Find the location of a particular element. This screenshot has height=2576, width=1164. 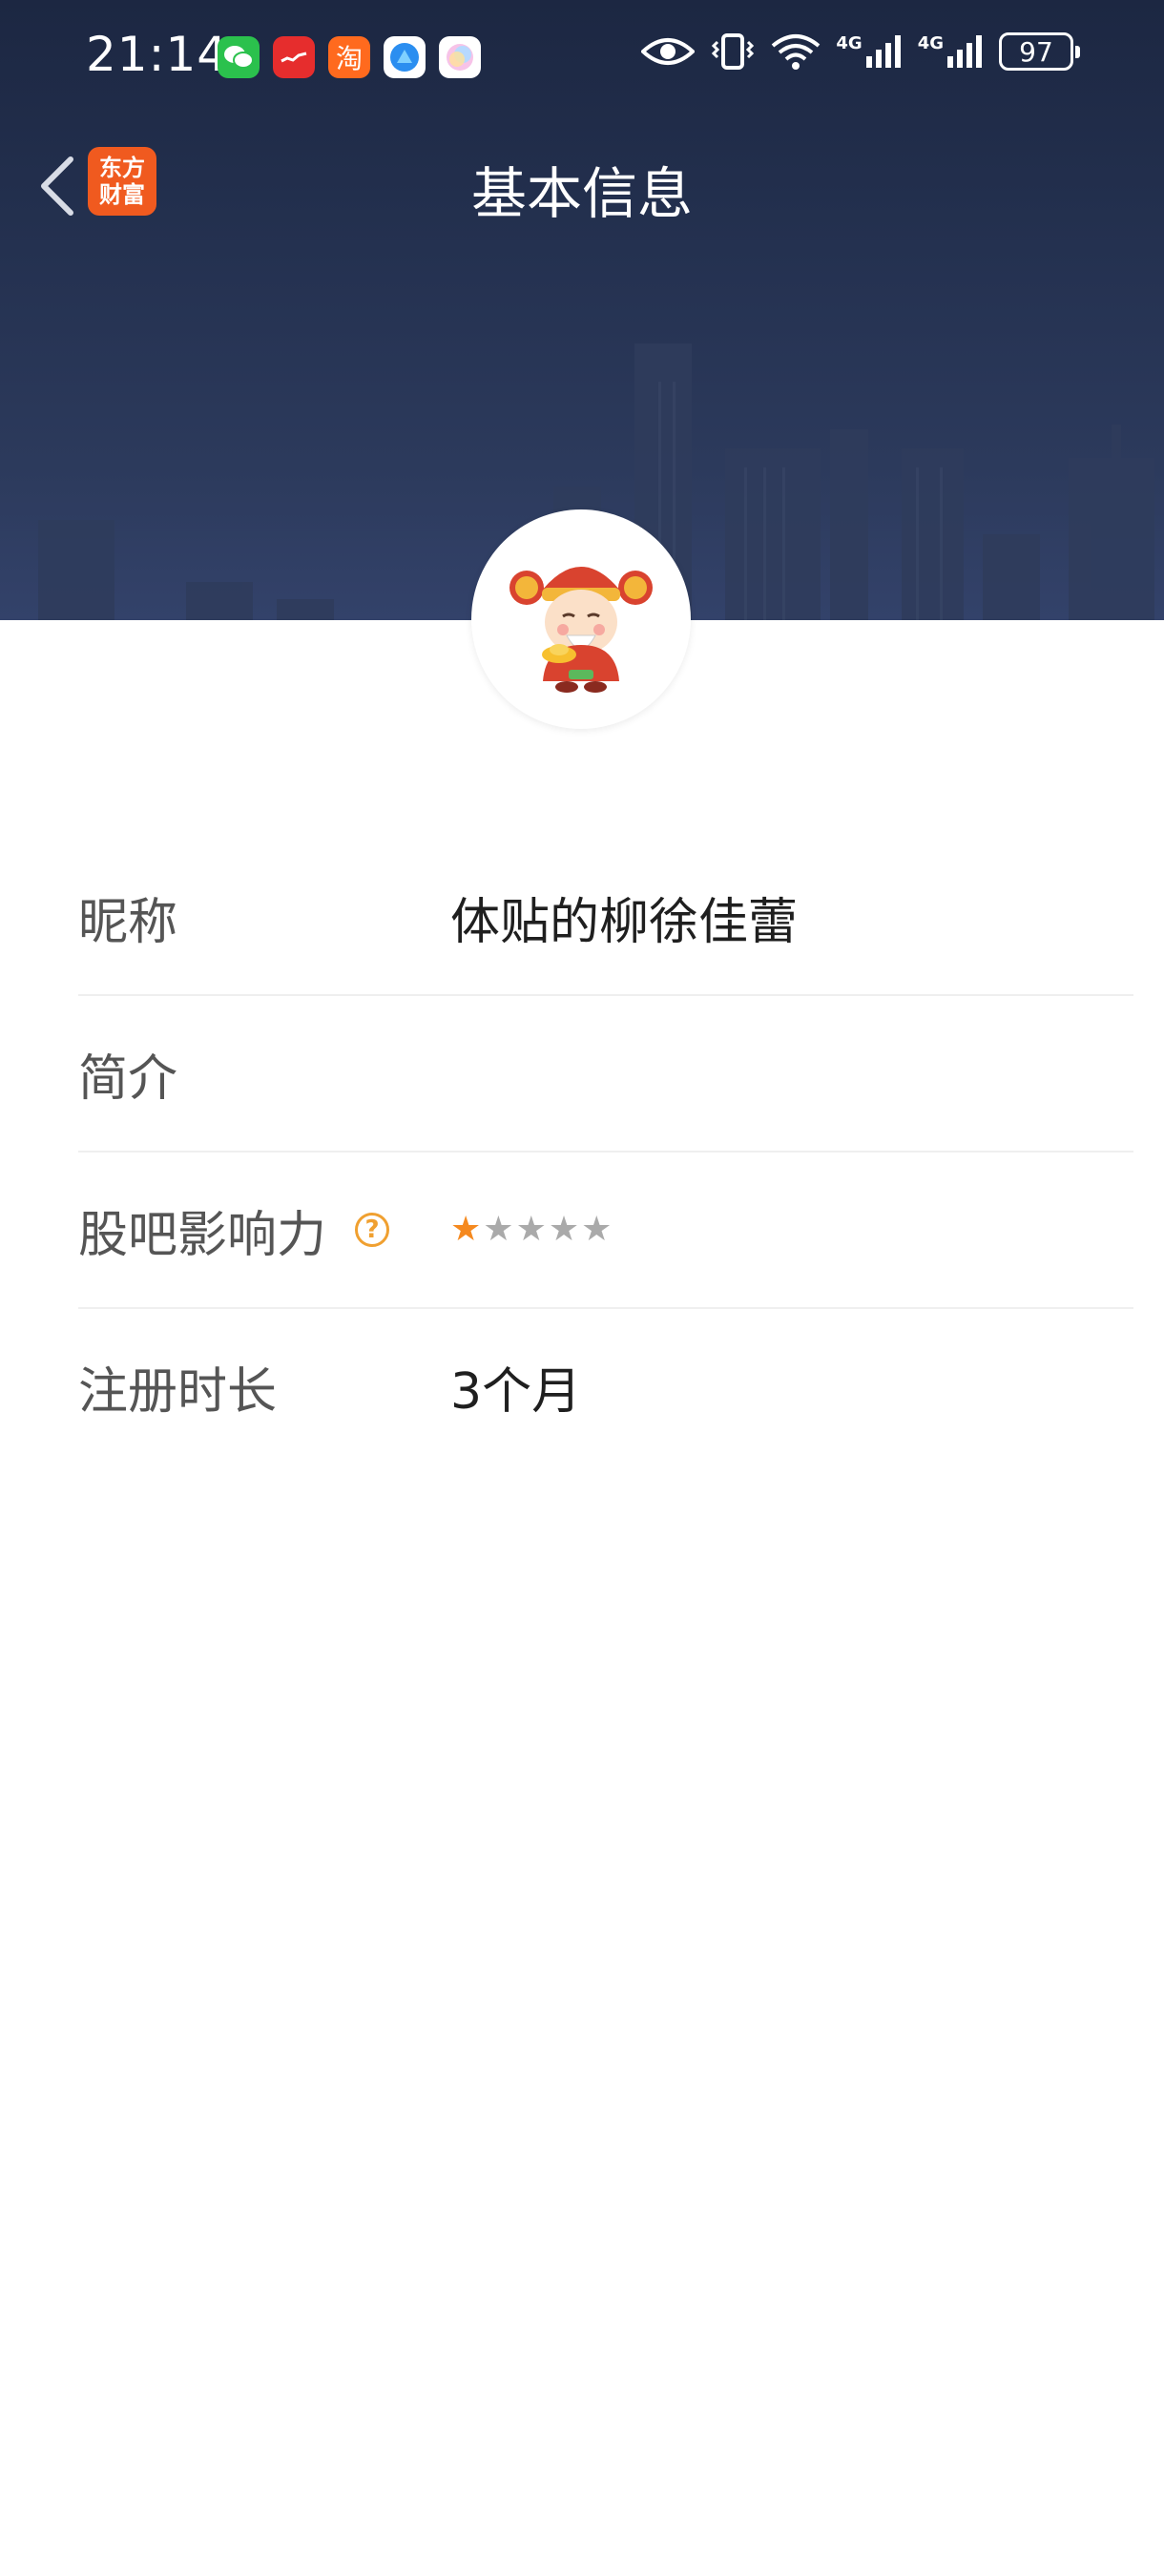

avatar is located at coordinates (581, 619).